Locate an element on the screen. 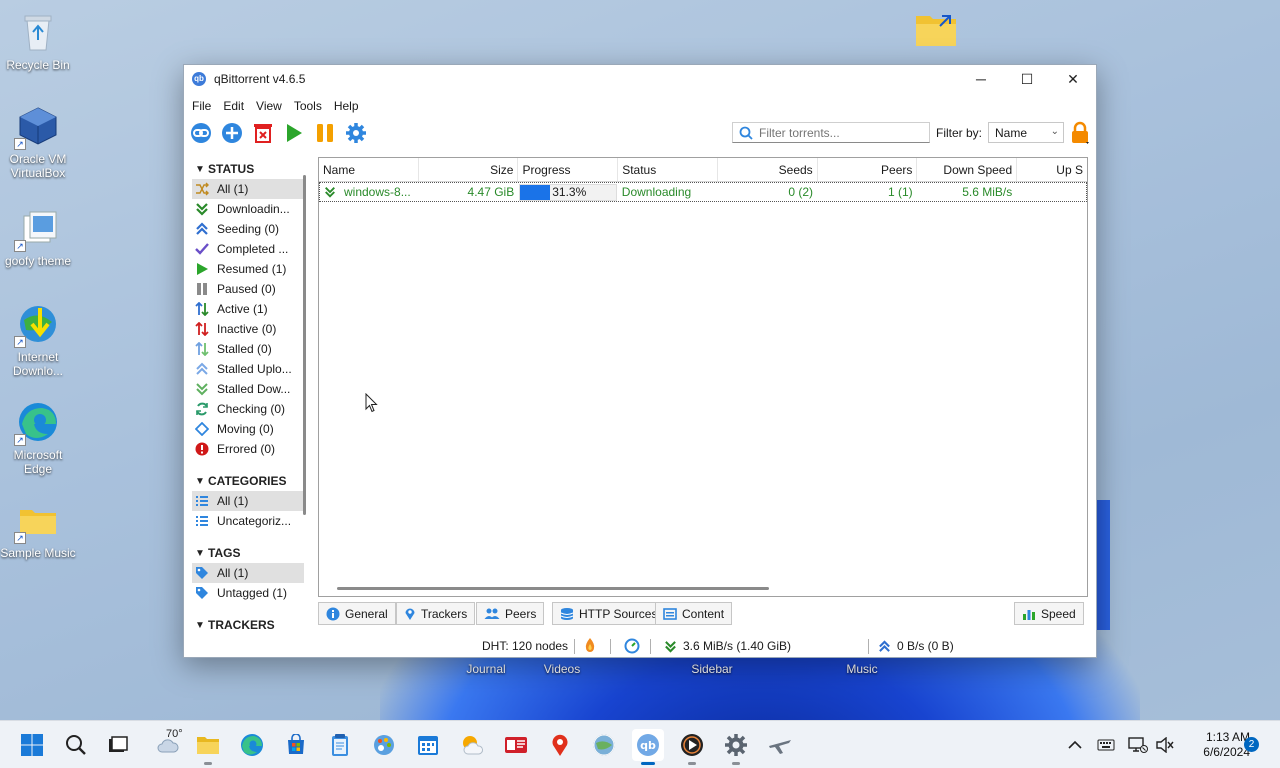  desktop-icon-recycle-bin: Recycle Bin is located at coordinates (38, 41).